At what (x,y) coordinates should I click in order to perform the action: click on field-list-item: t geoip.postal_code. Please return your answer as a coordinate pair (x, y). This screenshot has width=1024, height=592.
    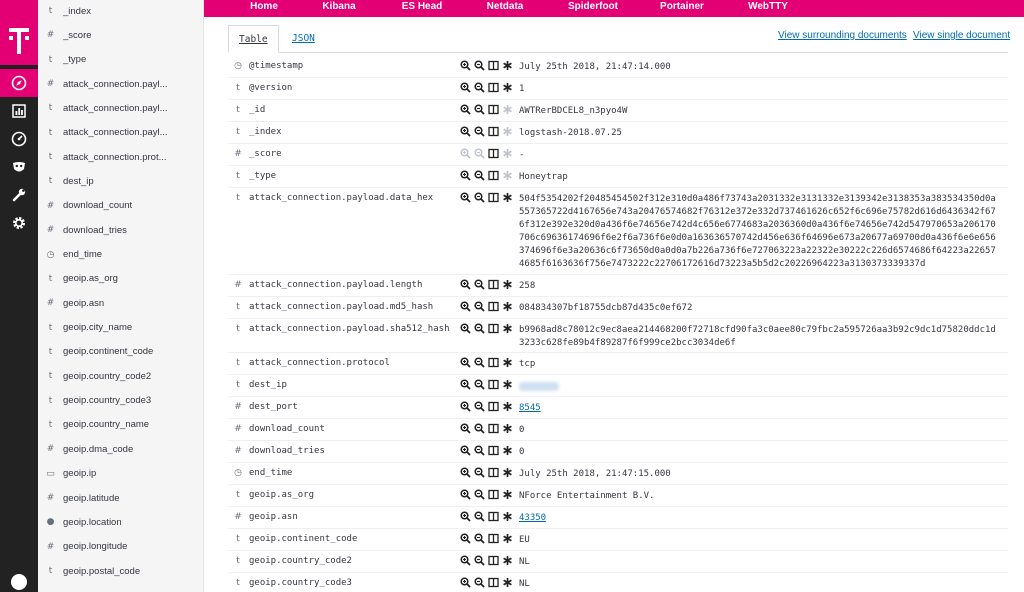
    Looking at the image, I should click on (120, 571).